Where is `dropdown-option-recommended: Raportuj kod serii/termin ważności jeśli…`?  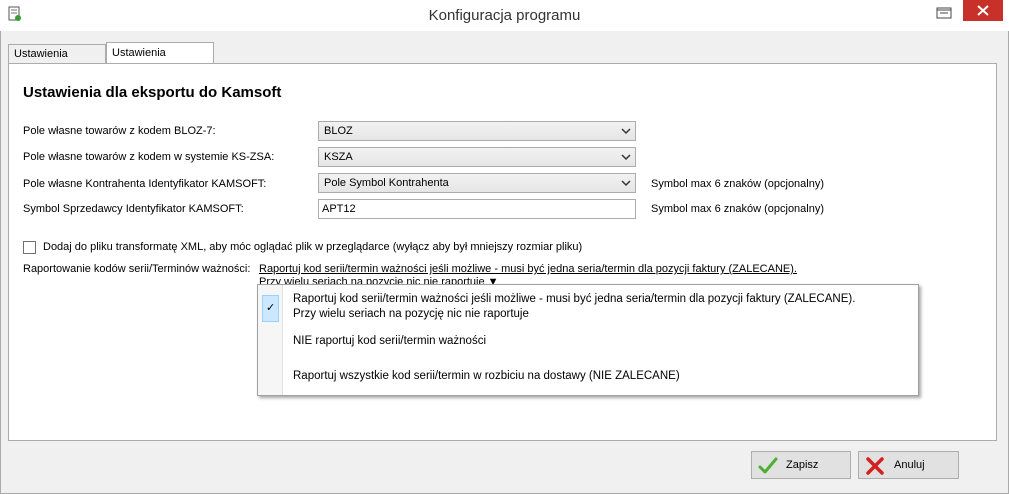 dropdown-option-recommended: Raportuj kod serii/termin ważności jeśli… is located at coordinates (574, 307).